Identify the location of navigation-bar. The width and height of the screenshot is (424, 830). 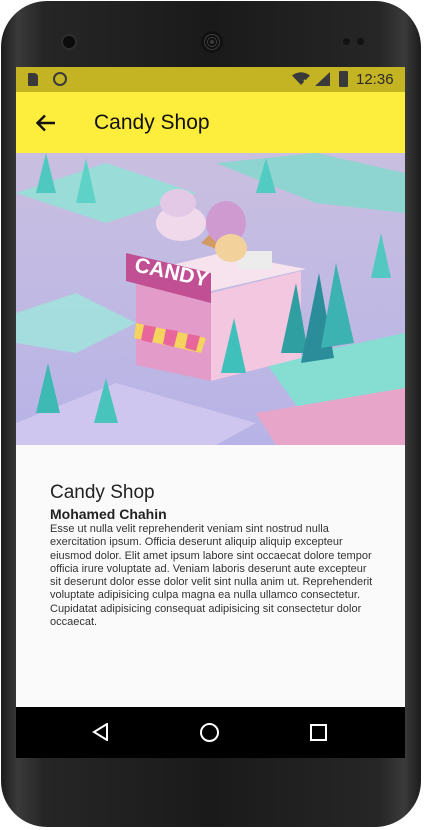
(210, 732).